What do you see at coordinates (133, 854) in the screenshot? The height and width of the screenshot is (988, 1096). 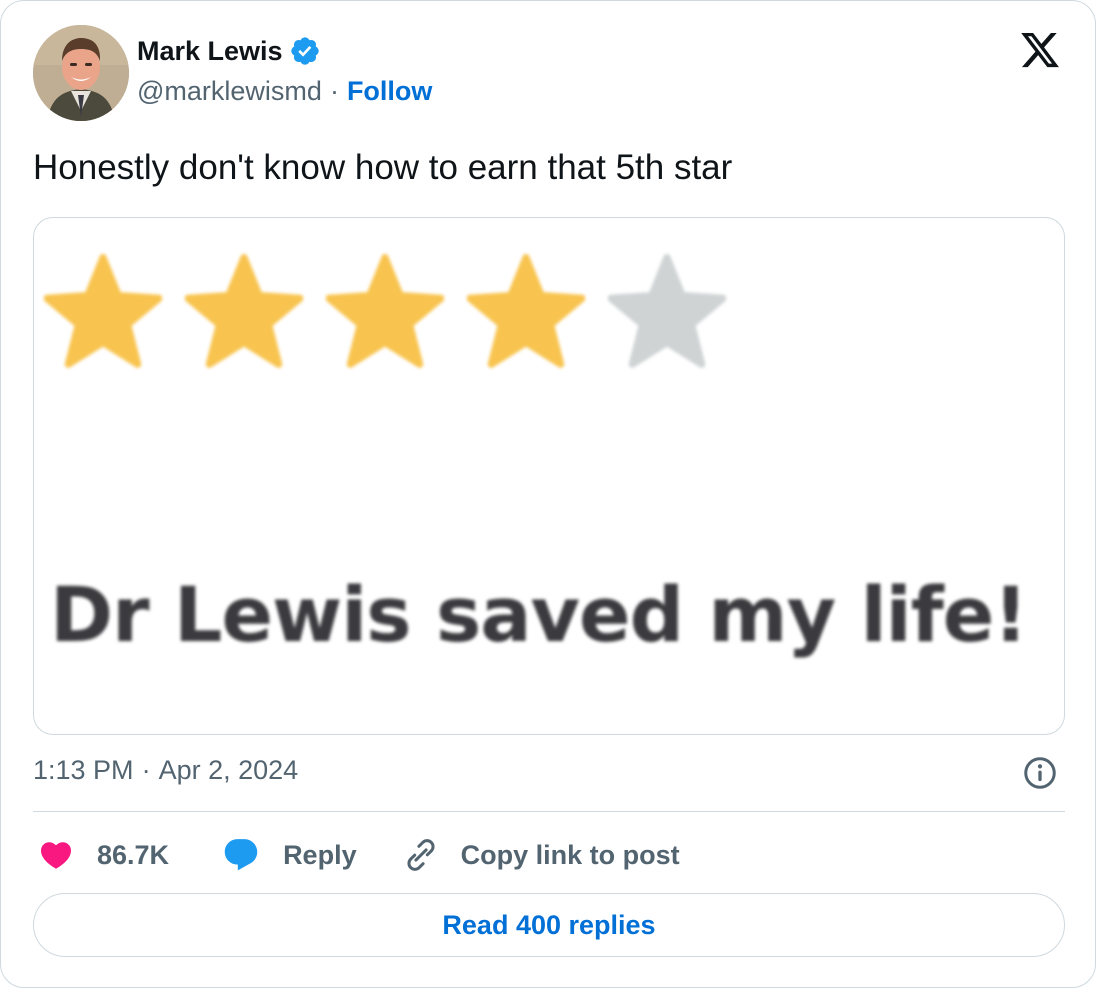 I see `like-count: 86.7K` at bounding box center [133, 854].